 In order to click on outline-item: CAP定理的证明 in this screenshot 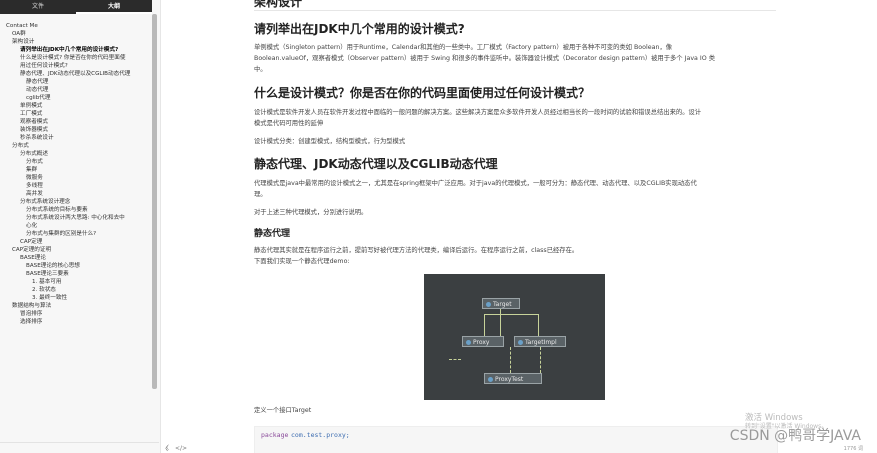, I will do `click(75, 250)`.